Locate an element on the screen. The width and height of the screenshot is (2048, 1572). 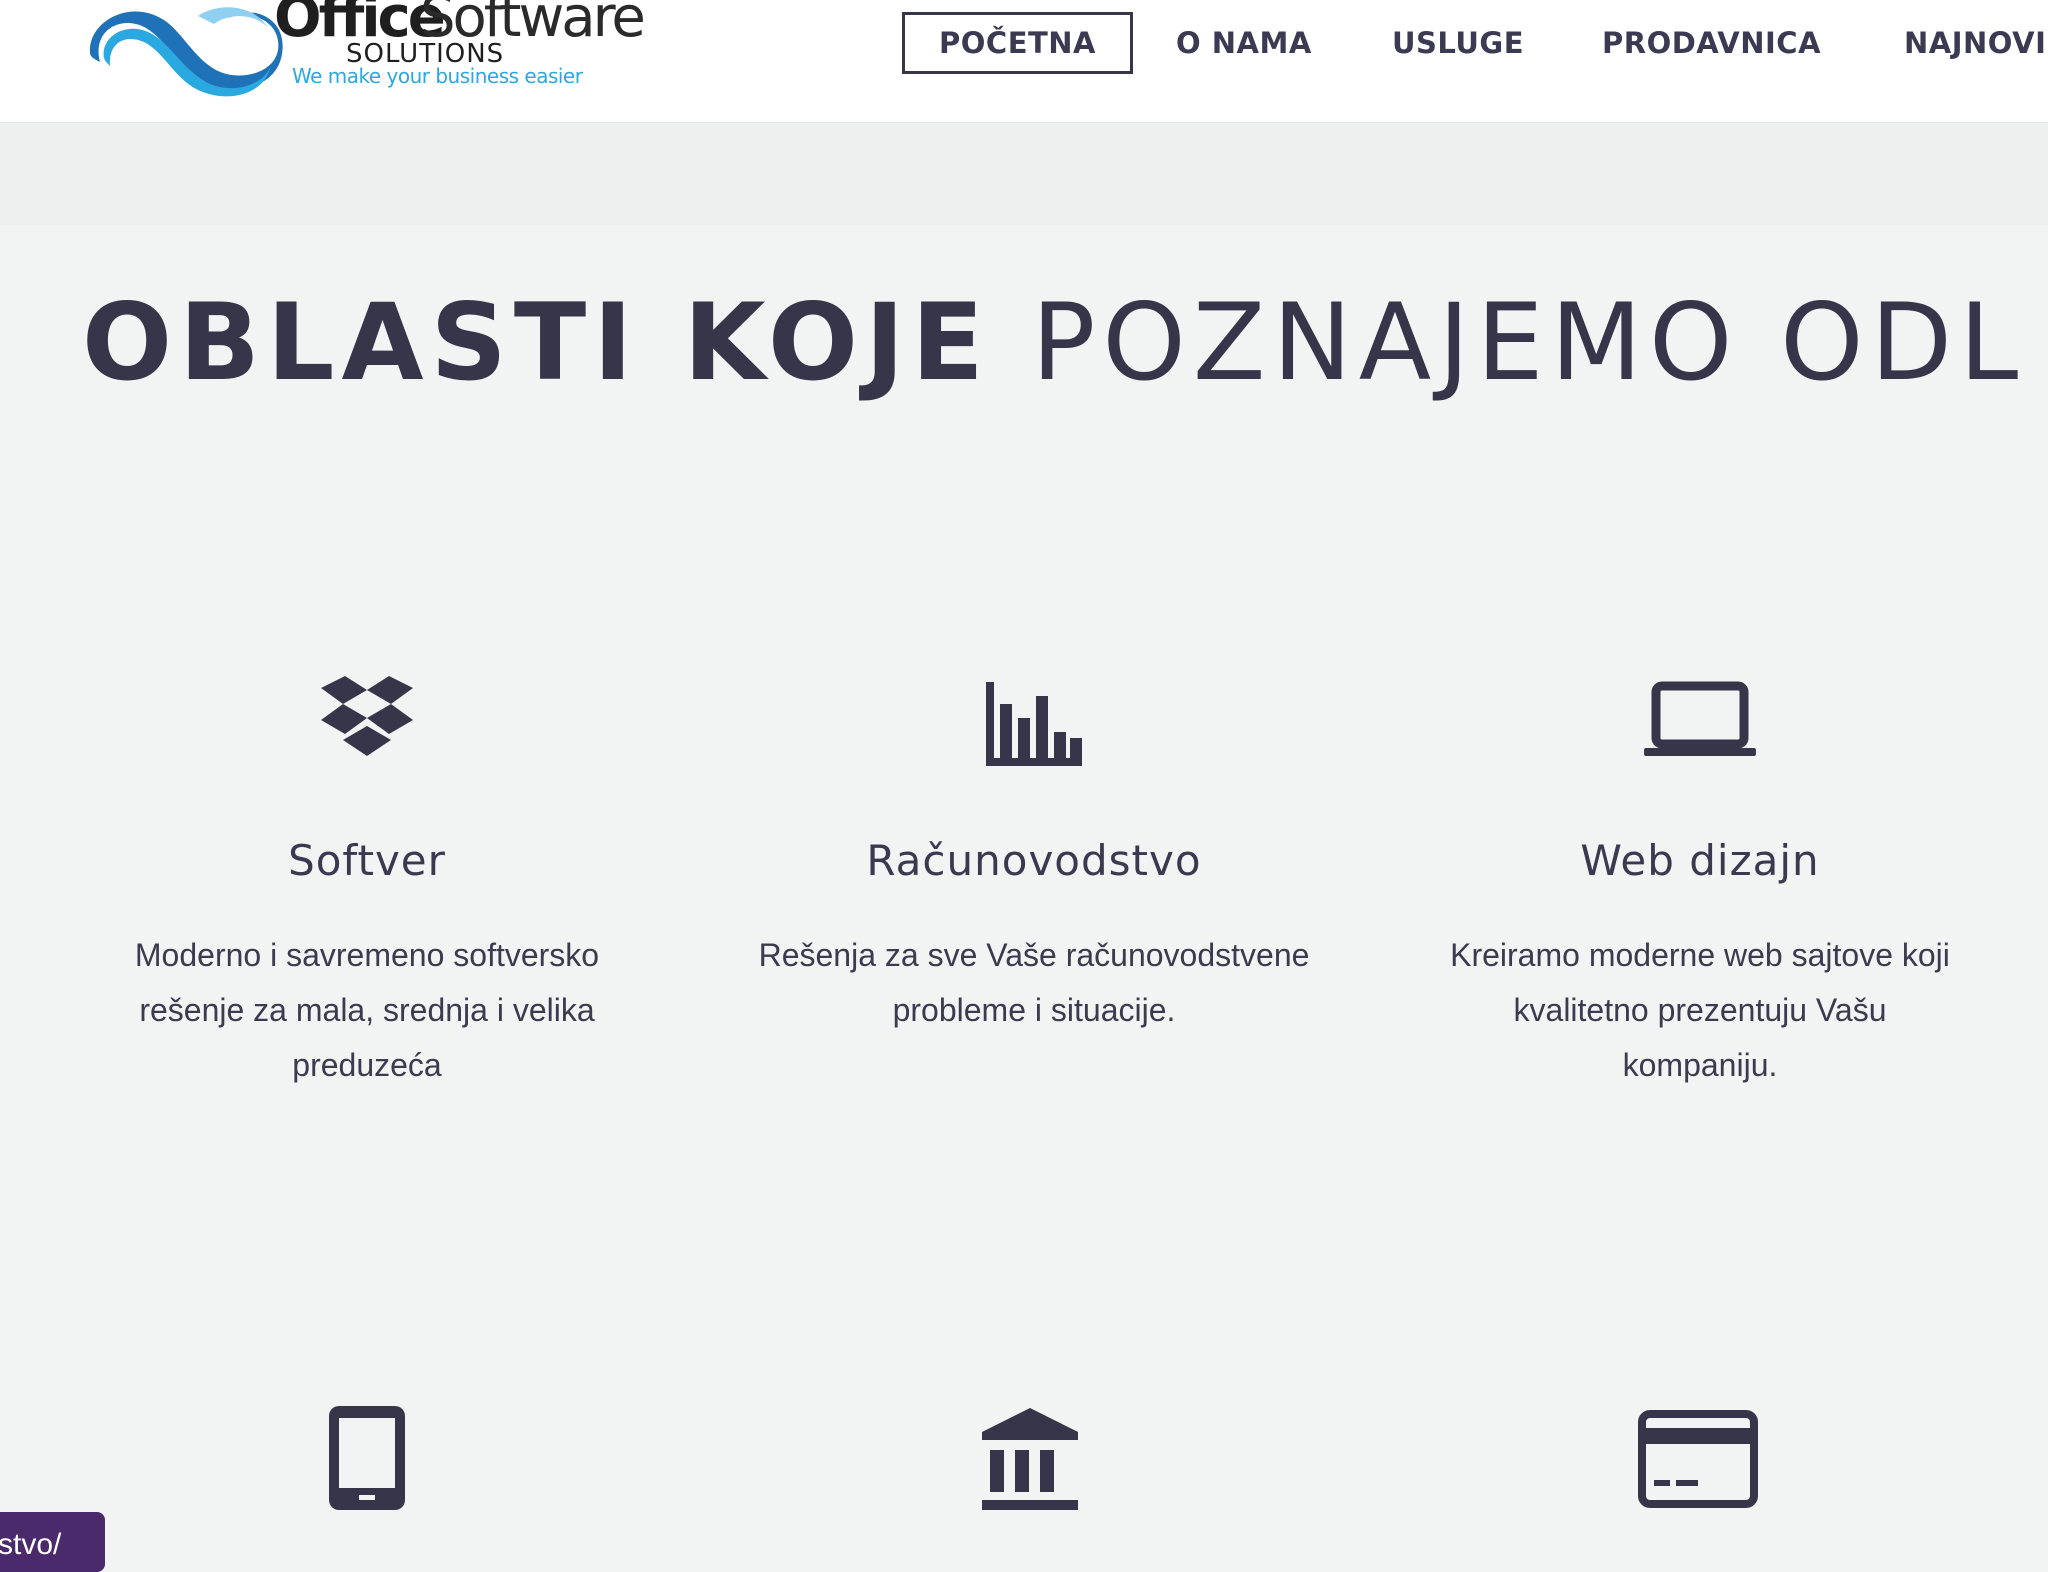
laptop-icon is located at coordinates (1700, 718).